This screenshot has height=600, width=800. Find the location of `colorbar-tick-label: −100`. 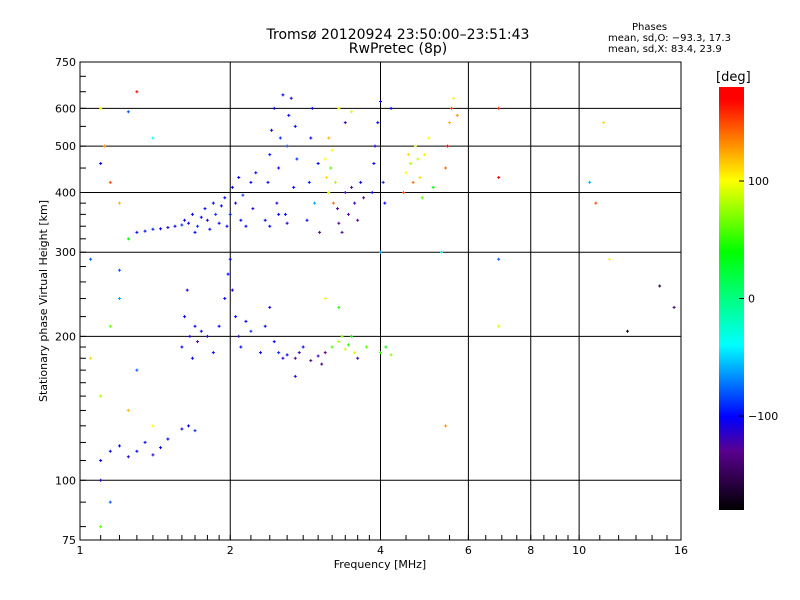

colorbar-tick-label: −100 is located at coordinates (763, 416).